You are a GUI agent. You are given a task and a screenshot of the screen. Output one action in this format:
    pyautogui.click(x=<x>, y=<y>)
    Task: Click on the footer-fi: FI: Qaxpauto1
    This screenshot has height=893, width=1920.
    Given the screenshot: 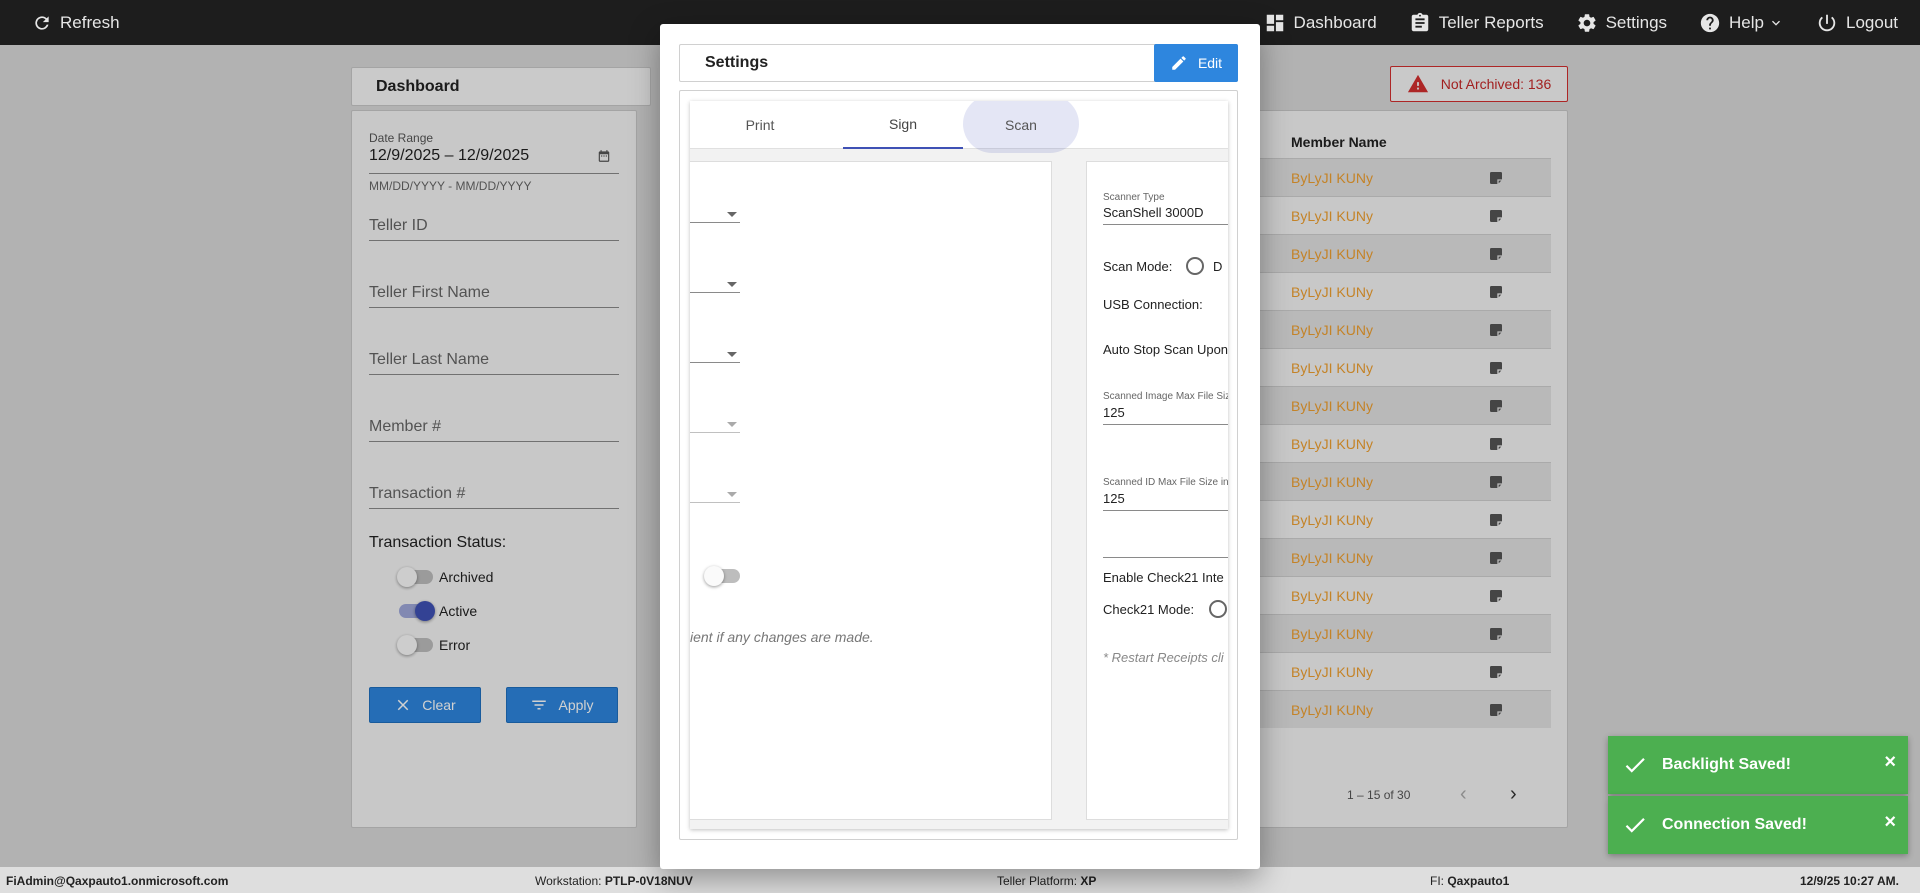 What is the action you would take?
    pyautogui.click(x=1469, y=881)
    